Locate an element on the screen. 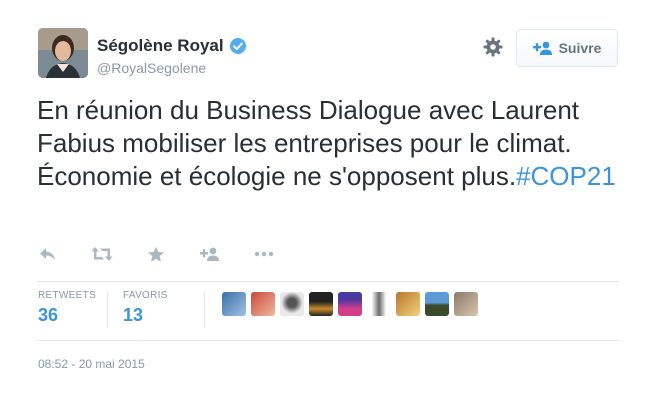 This screenshot has height=407, width=661. author-name: Ségolène Royal is located at coordinates (160, 46).